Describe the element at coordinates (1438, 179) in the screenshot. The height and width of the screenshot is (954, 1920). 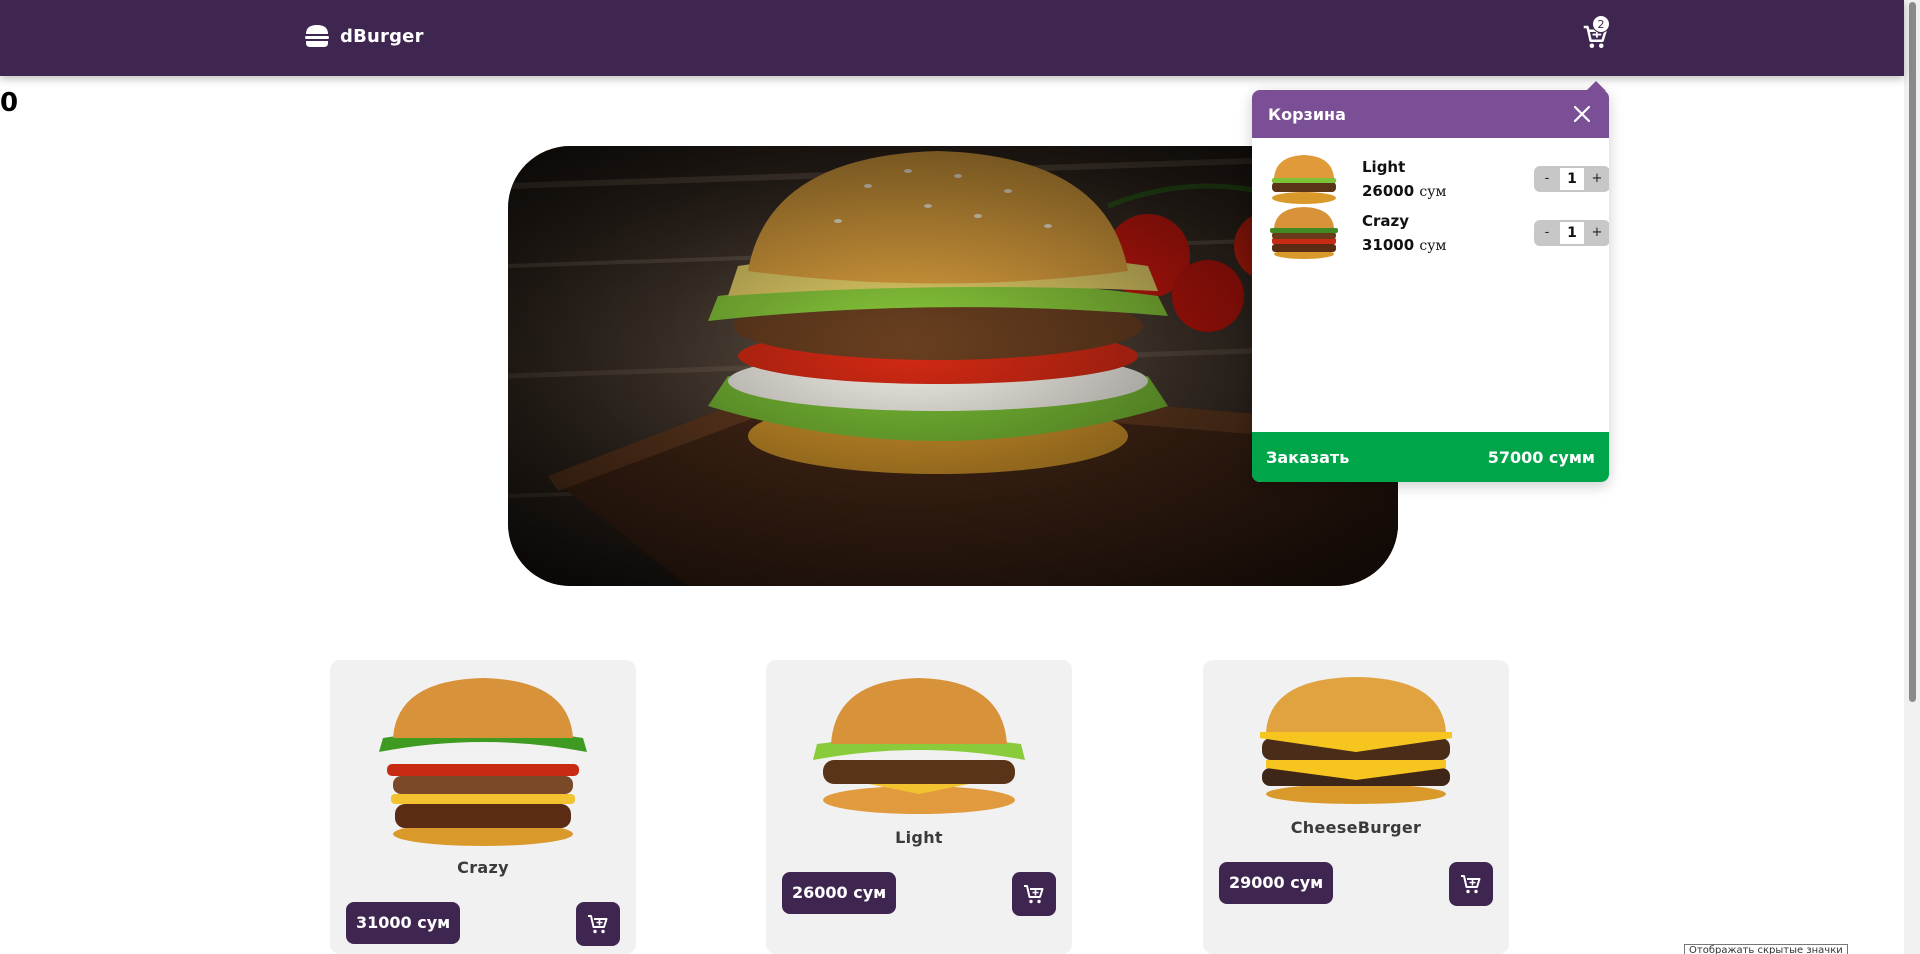
I see `cart-item: Light 26000 сум - 1 +` at that location.